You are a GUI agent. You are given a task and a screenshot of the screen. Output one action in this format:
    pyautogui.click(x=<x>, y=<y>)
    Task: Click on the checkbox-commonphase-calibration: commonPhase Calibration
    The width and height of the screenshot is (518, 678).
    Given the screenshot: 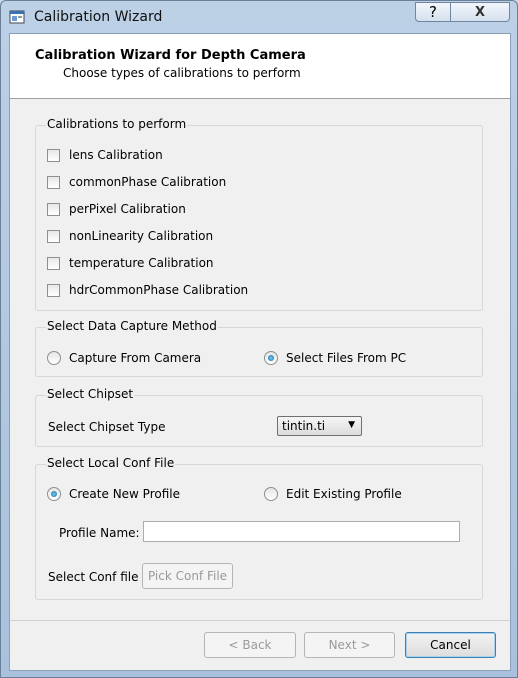 What is the action you would take?
    pyautogui.click(x=136, y=182)
    